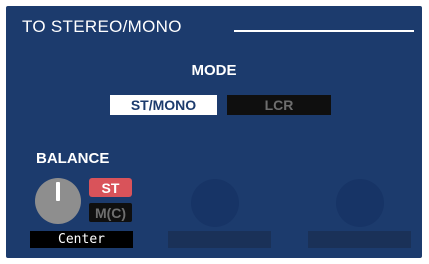 The height and width of the screenshot is (264, 429). Describe the element at coordinates (58, 191) in the screenshot. I see `knob-pointer-icon` at that location.